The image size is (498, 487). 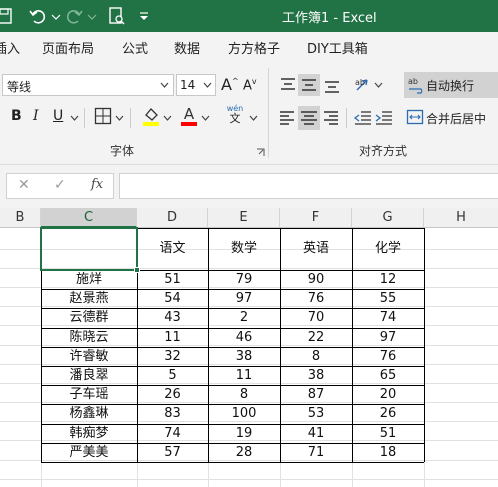 I want to click on name-cell: 赵景燕, so click(x=89, y=298).